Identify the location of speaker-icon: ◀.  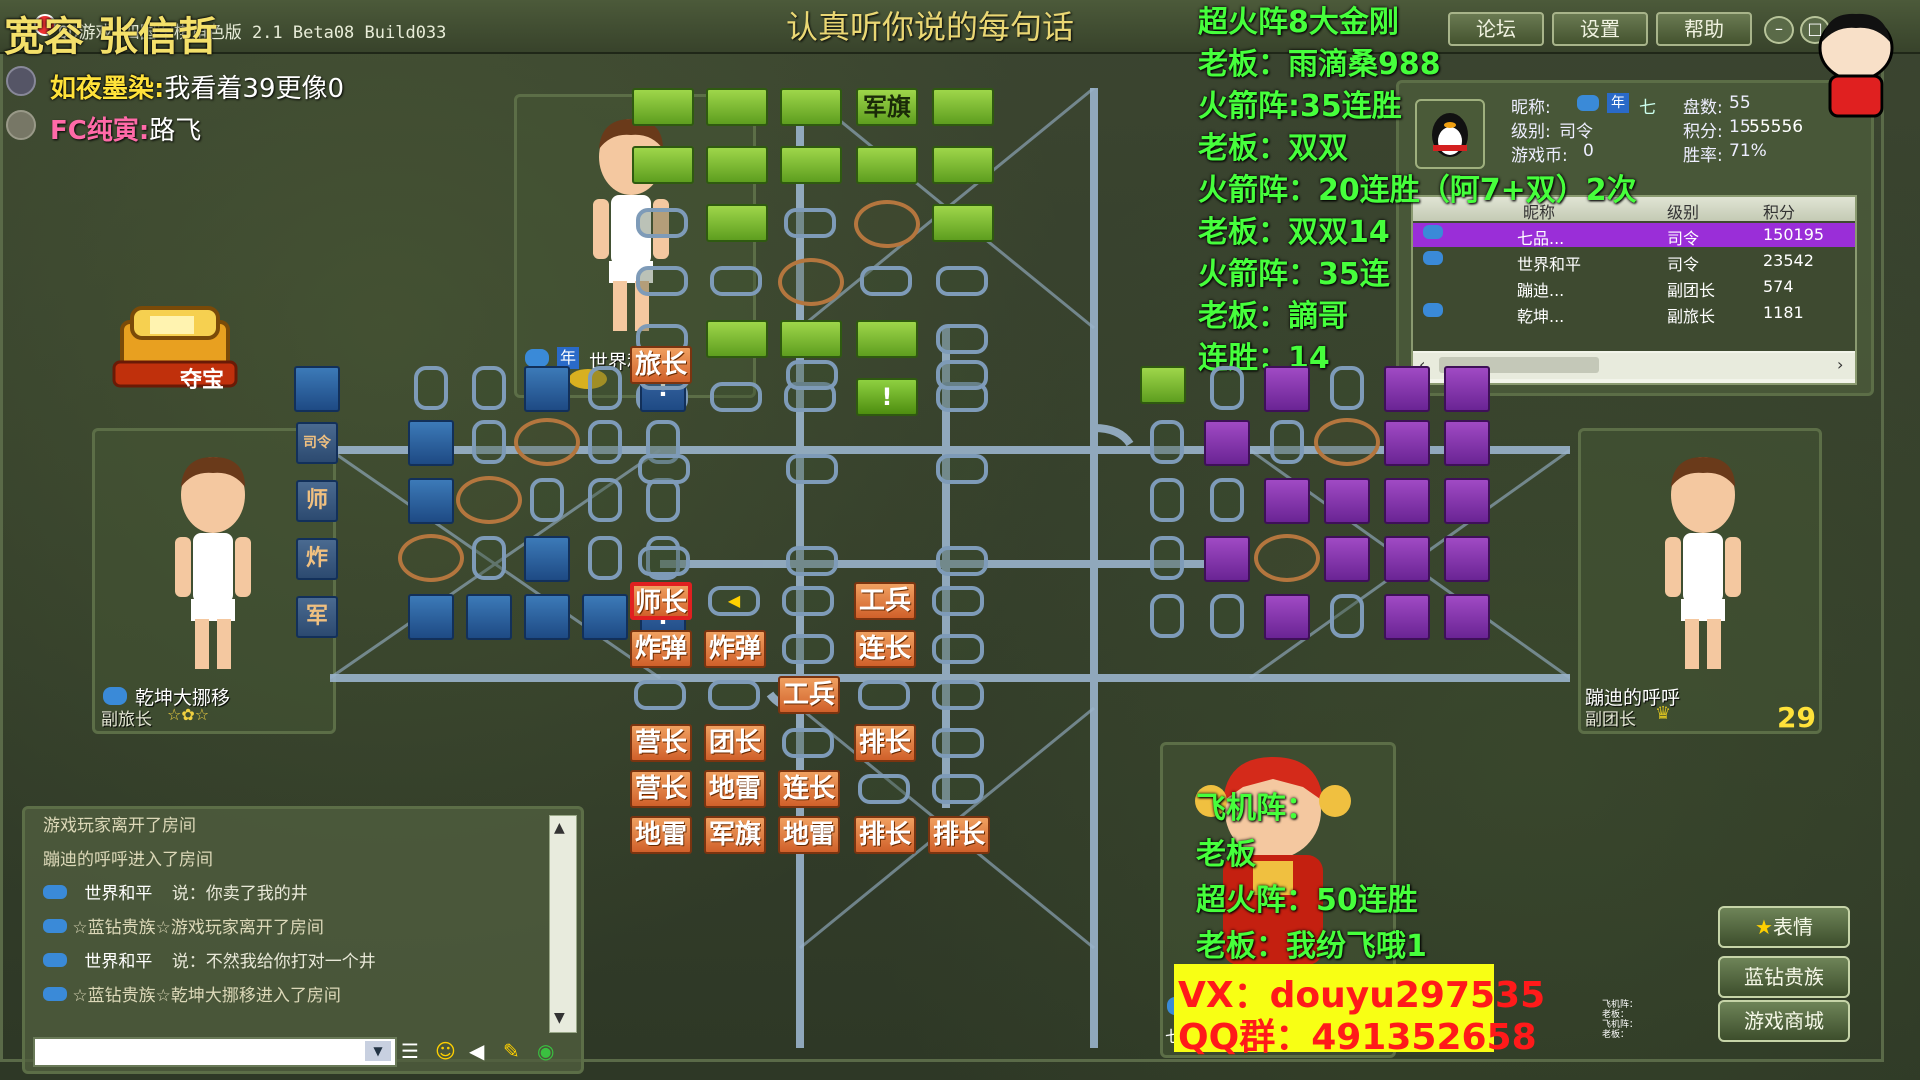
(482, 1051).